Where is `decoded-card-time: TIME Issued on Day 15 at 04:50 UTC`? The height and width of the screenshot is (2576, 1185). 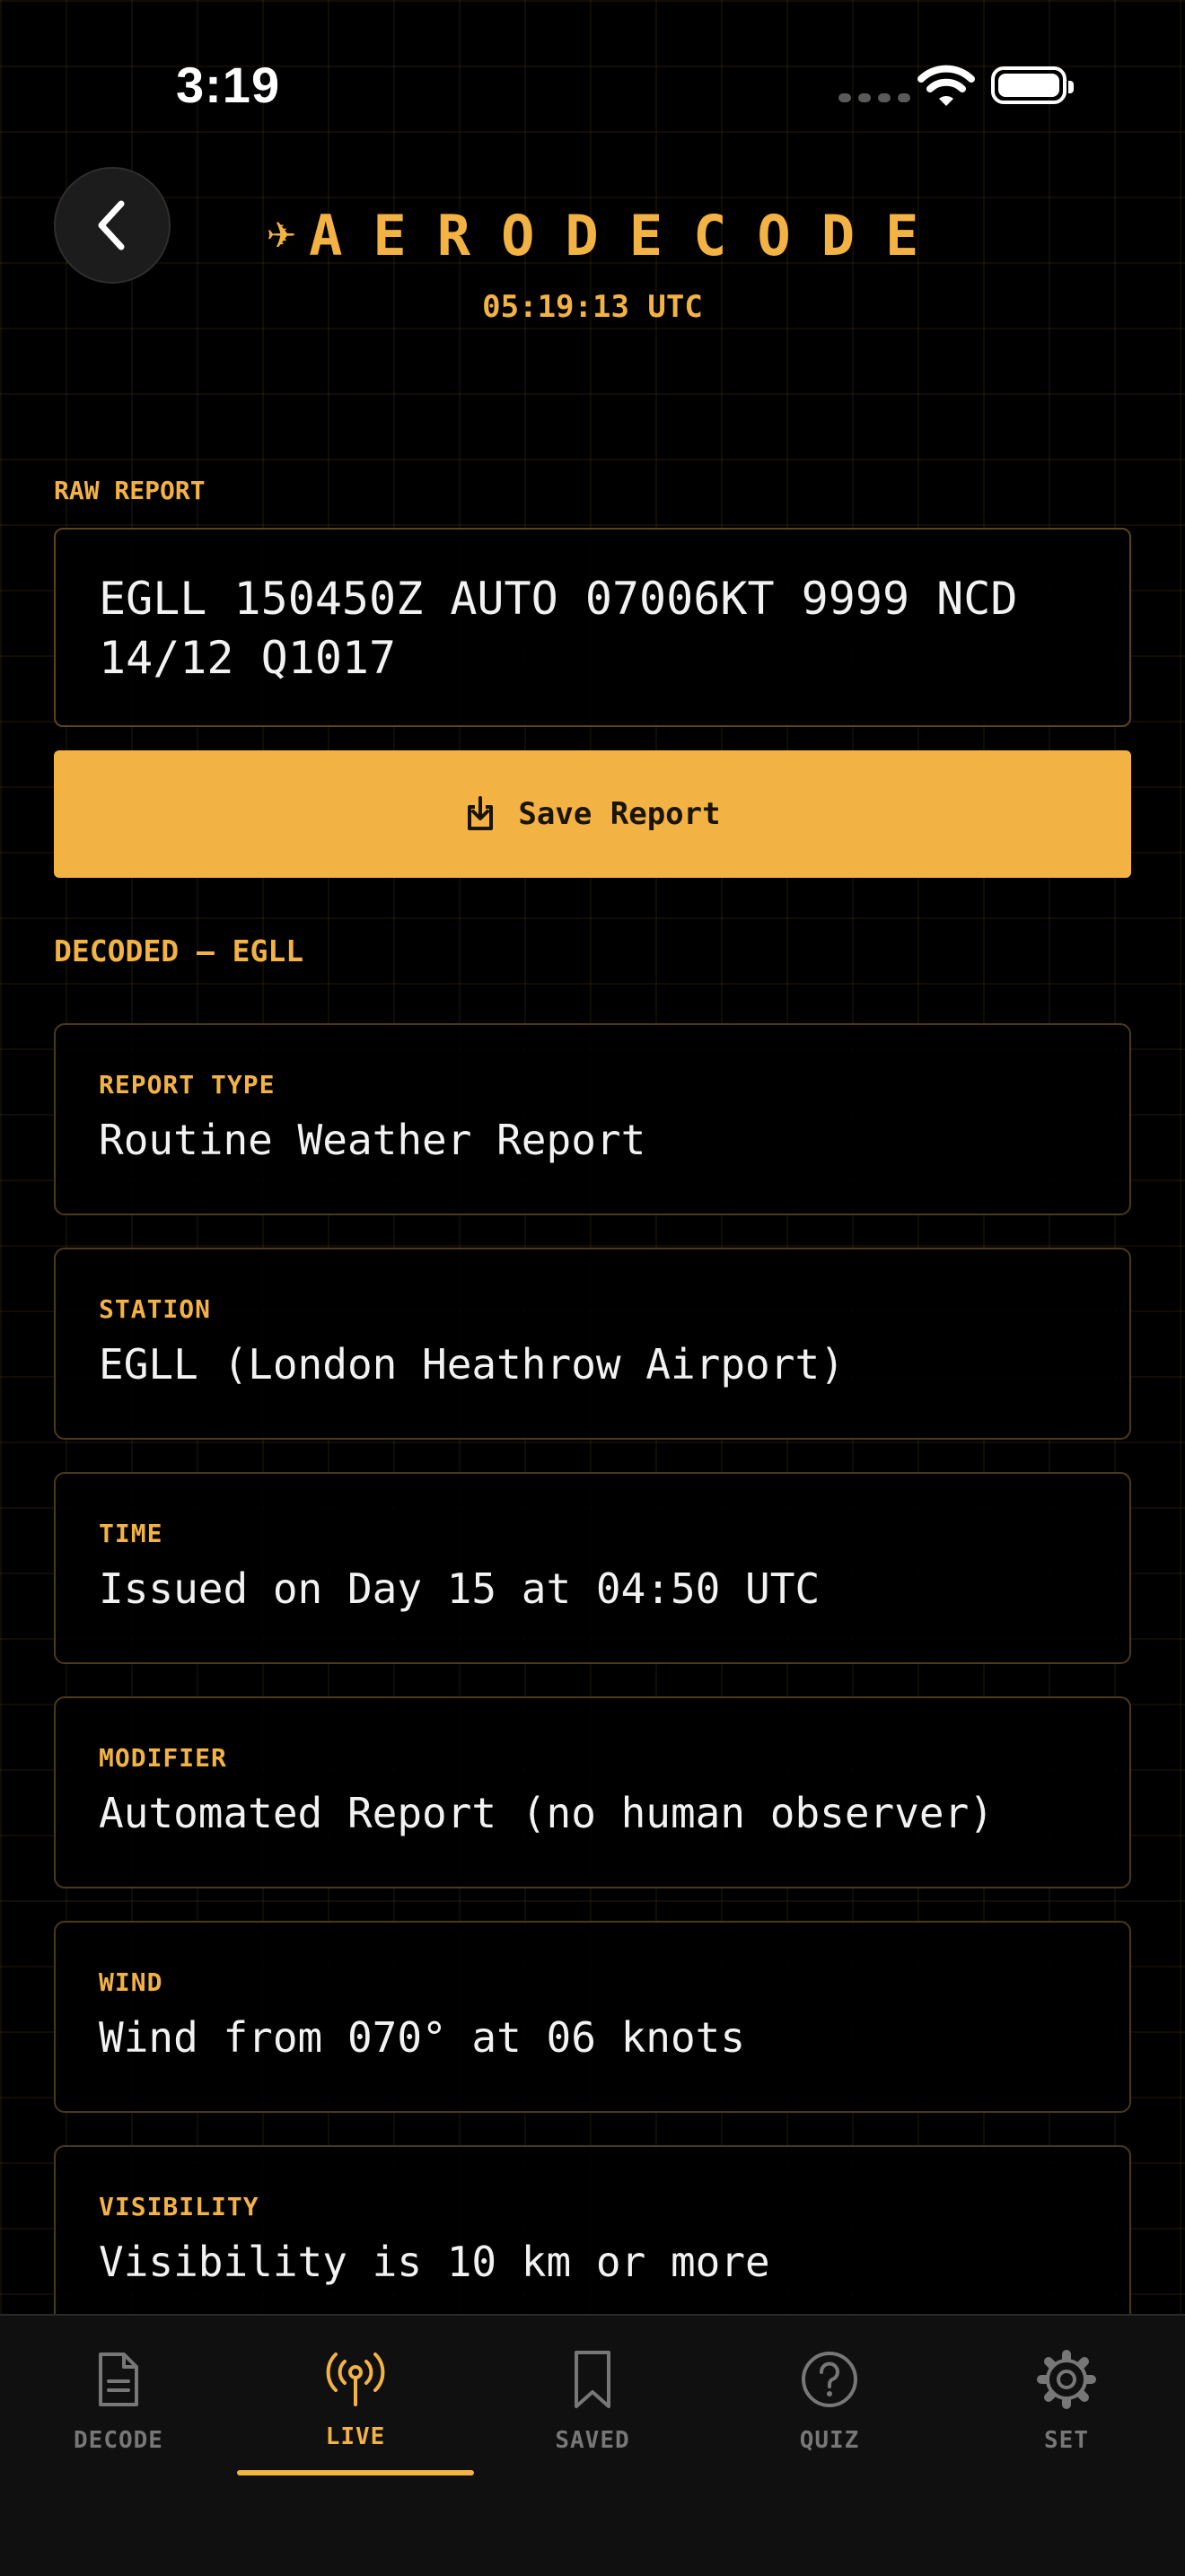
decoded-card-time: TIME Issued on Day 15 at 04:50 UTC is located at coordinates (592, 1568).